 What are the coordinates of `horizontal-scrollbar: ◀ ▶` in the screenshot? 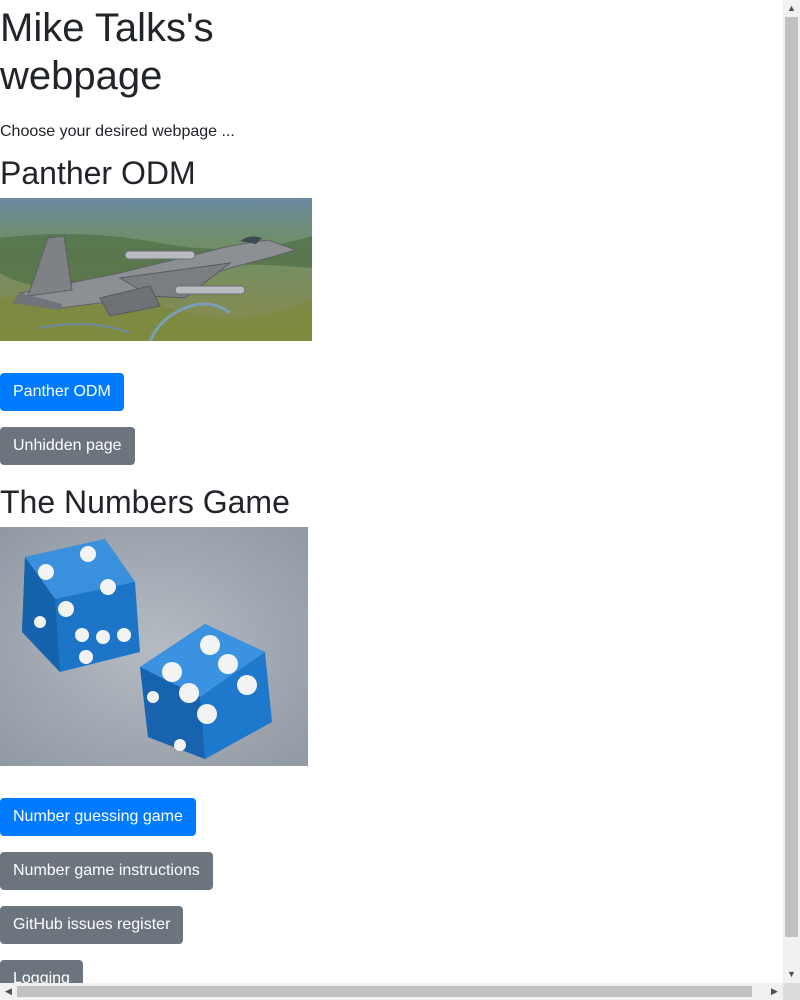 It's located at (391, 991).